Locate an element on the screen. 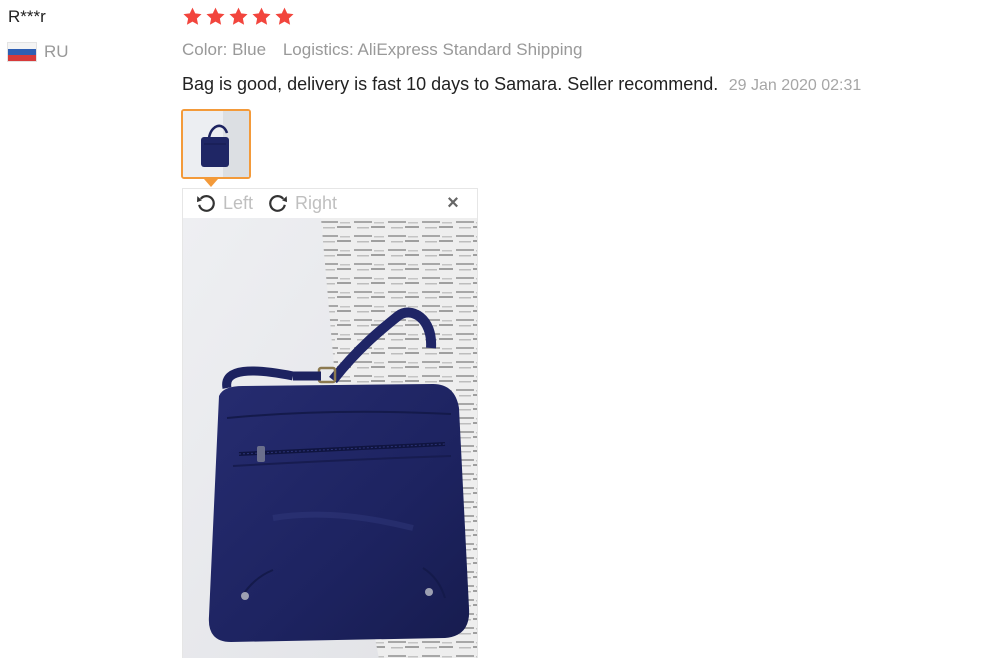 The image size is (1000, 658). logistics-attribute: Logistics: AliExpress Standard Shipping is located at coordinates (432, 49).